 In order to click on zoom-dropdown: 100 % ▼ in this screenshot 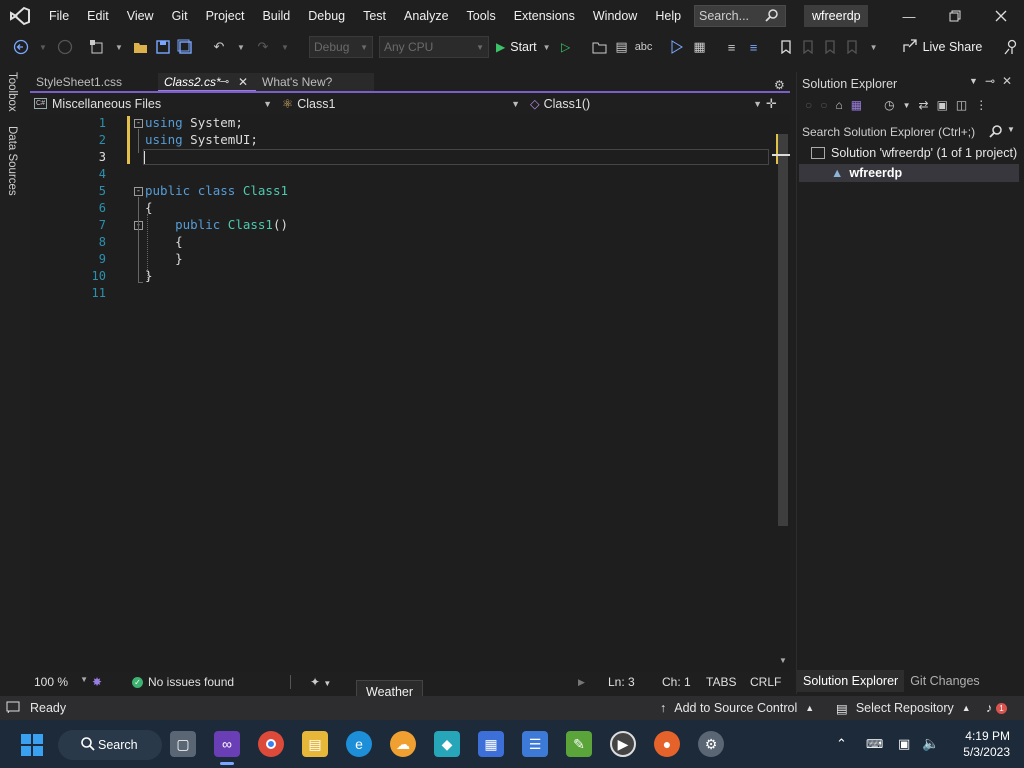, I will do `click(61, 682)`.